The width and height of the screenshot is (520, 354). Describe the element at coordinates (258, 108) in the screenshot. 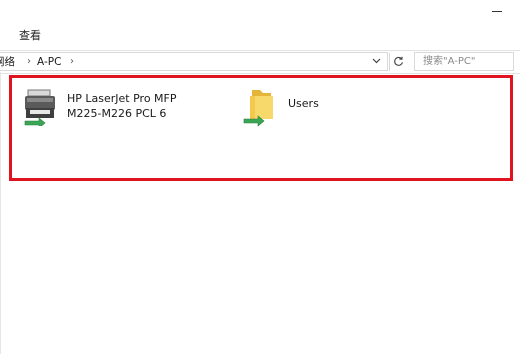

I see `shared-folder-icon` at that location.